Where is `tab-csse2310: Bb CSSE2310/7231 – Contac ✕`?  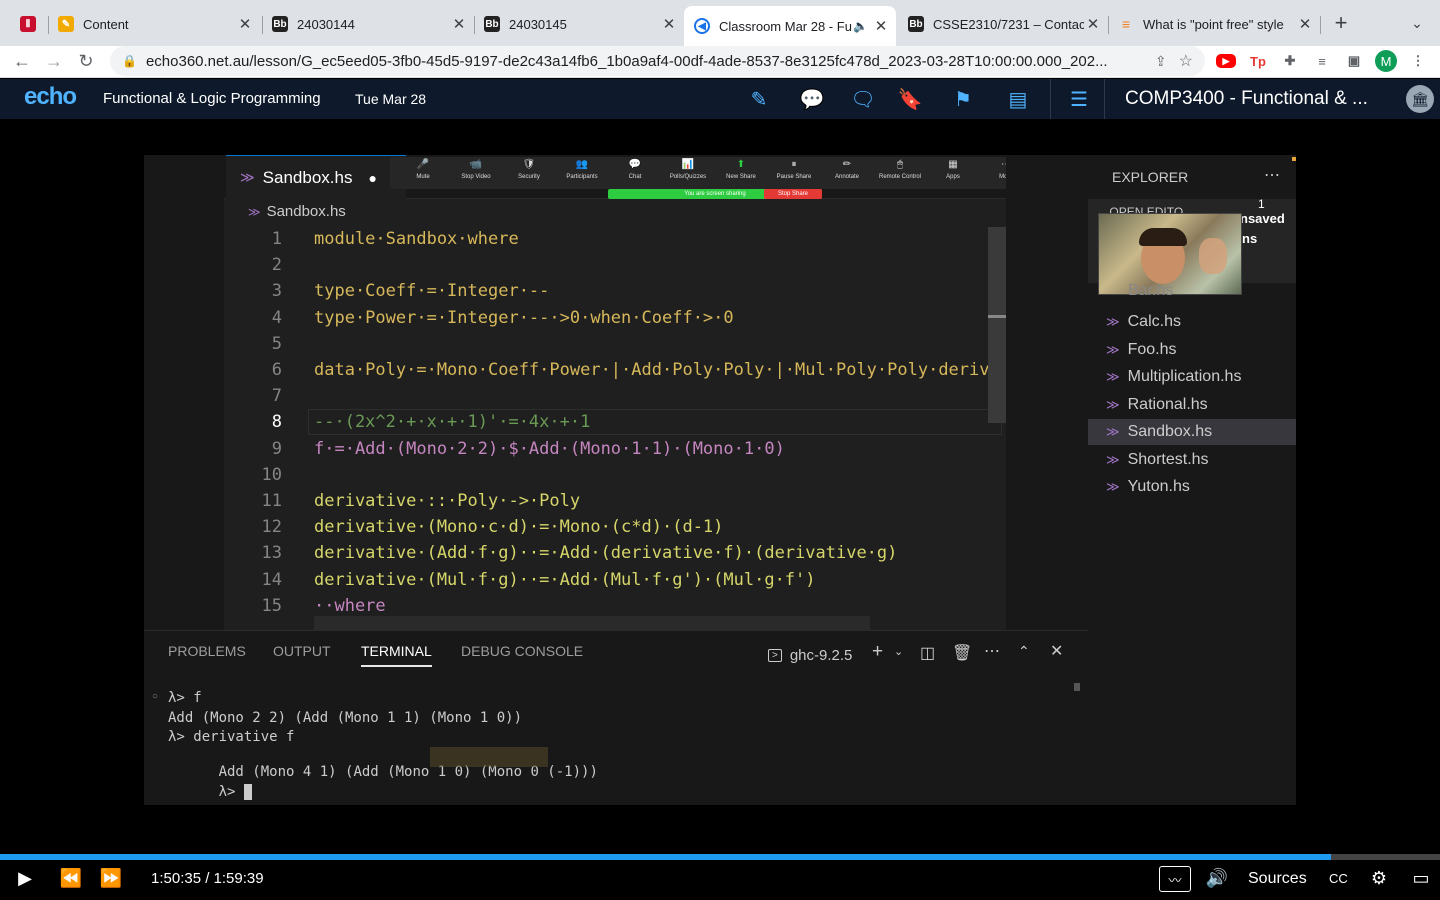 tab-csse2310: Bb CSSE2310/7231 – Contac ✕ is located at coordinates (1003, 24).